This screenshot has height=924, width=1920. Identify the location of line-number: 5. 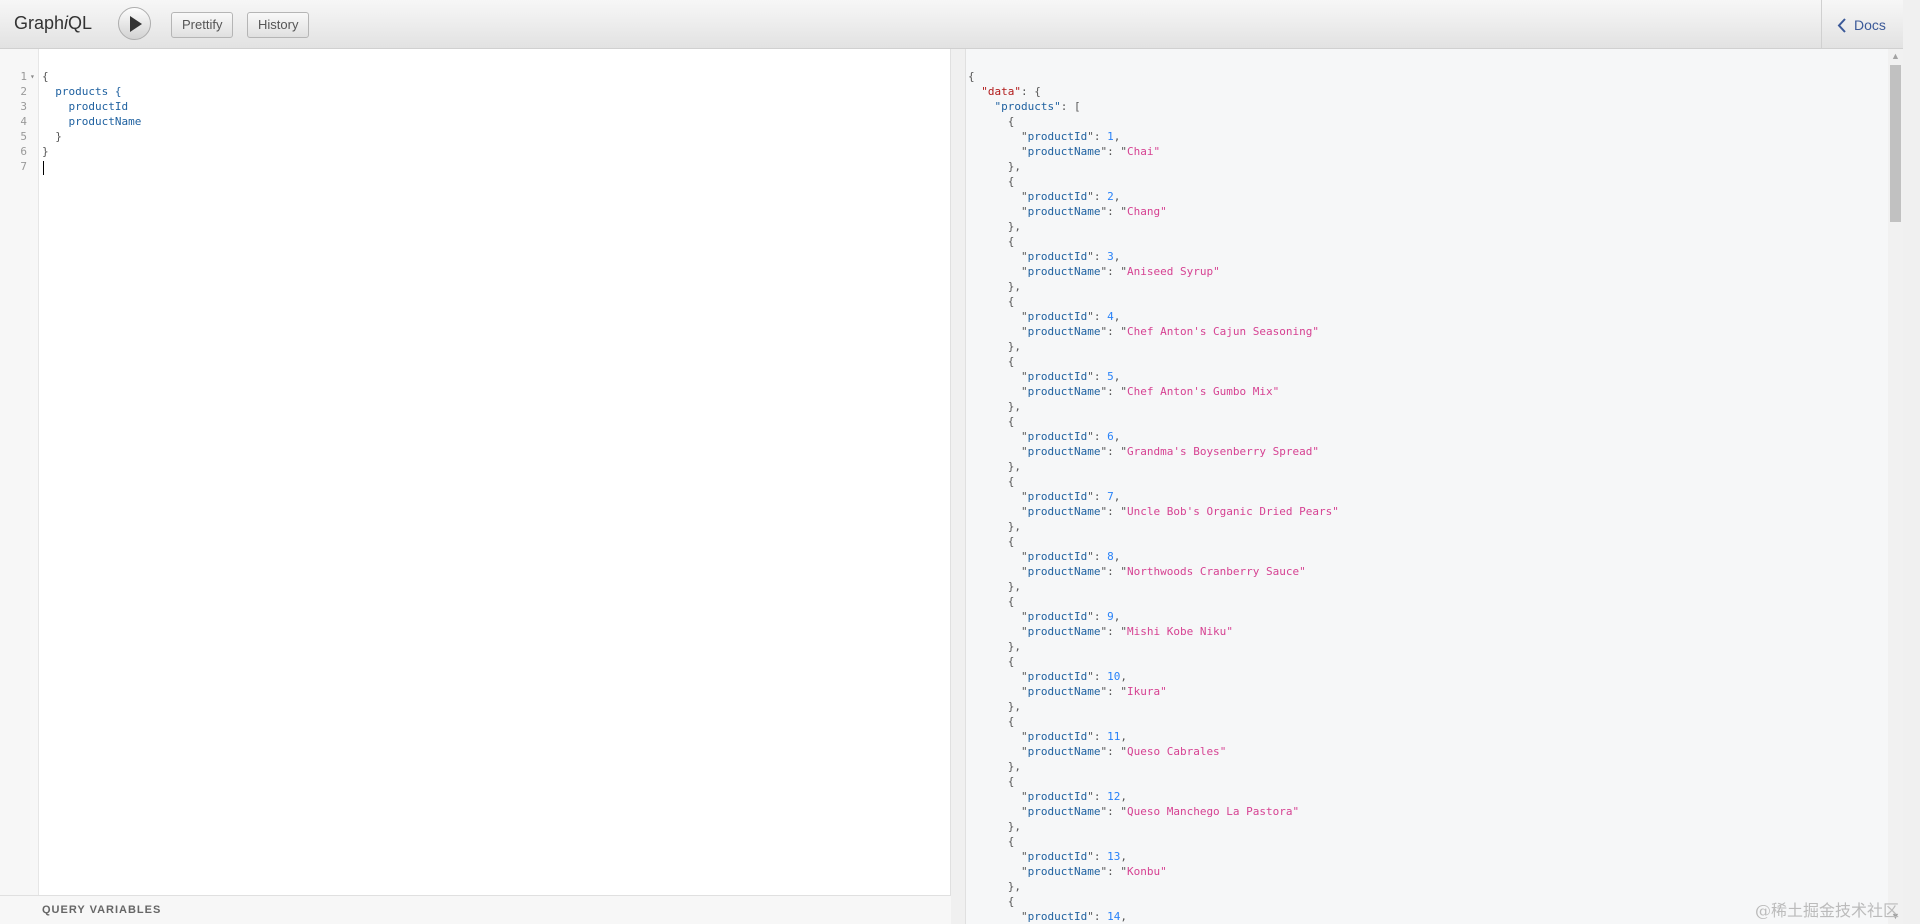
(23, 136).